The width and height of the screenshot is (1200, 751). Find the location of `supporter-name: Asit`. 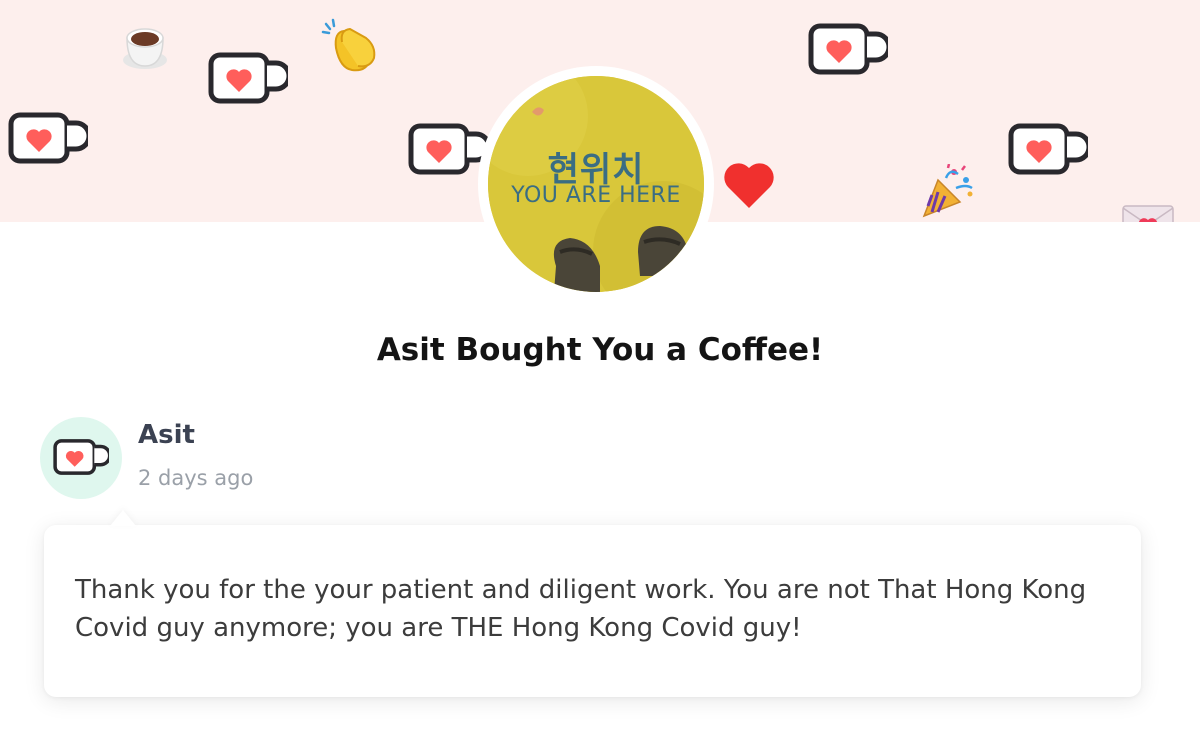

supporter-name: Asit is located at coordinates (166, 435).